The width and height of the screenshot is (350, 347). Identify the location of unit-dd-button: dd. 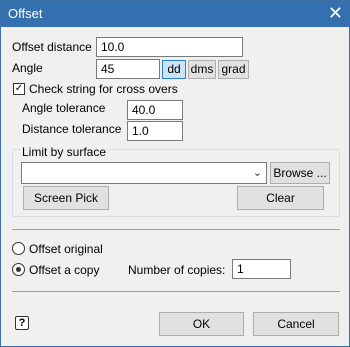
(174, 69).